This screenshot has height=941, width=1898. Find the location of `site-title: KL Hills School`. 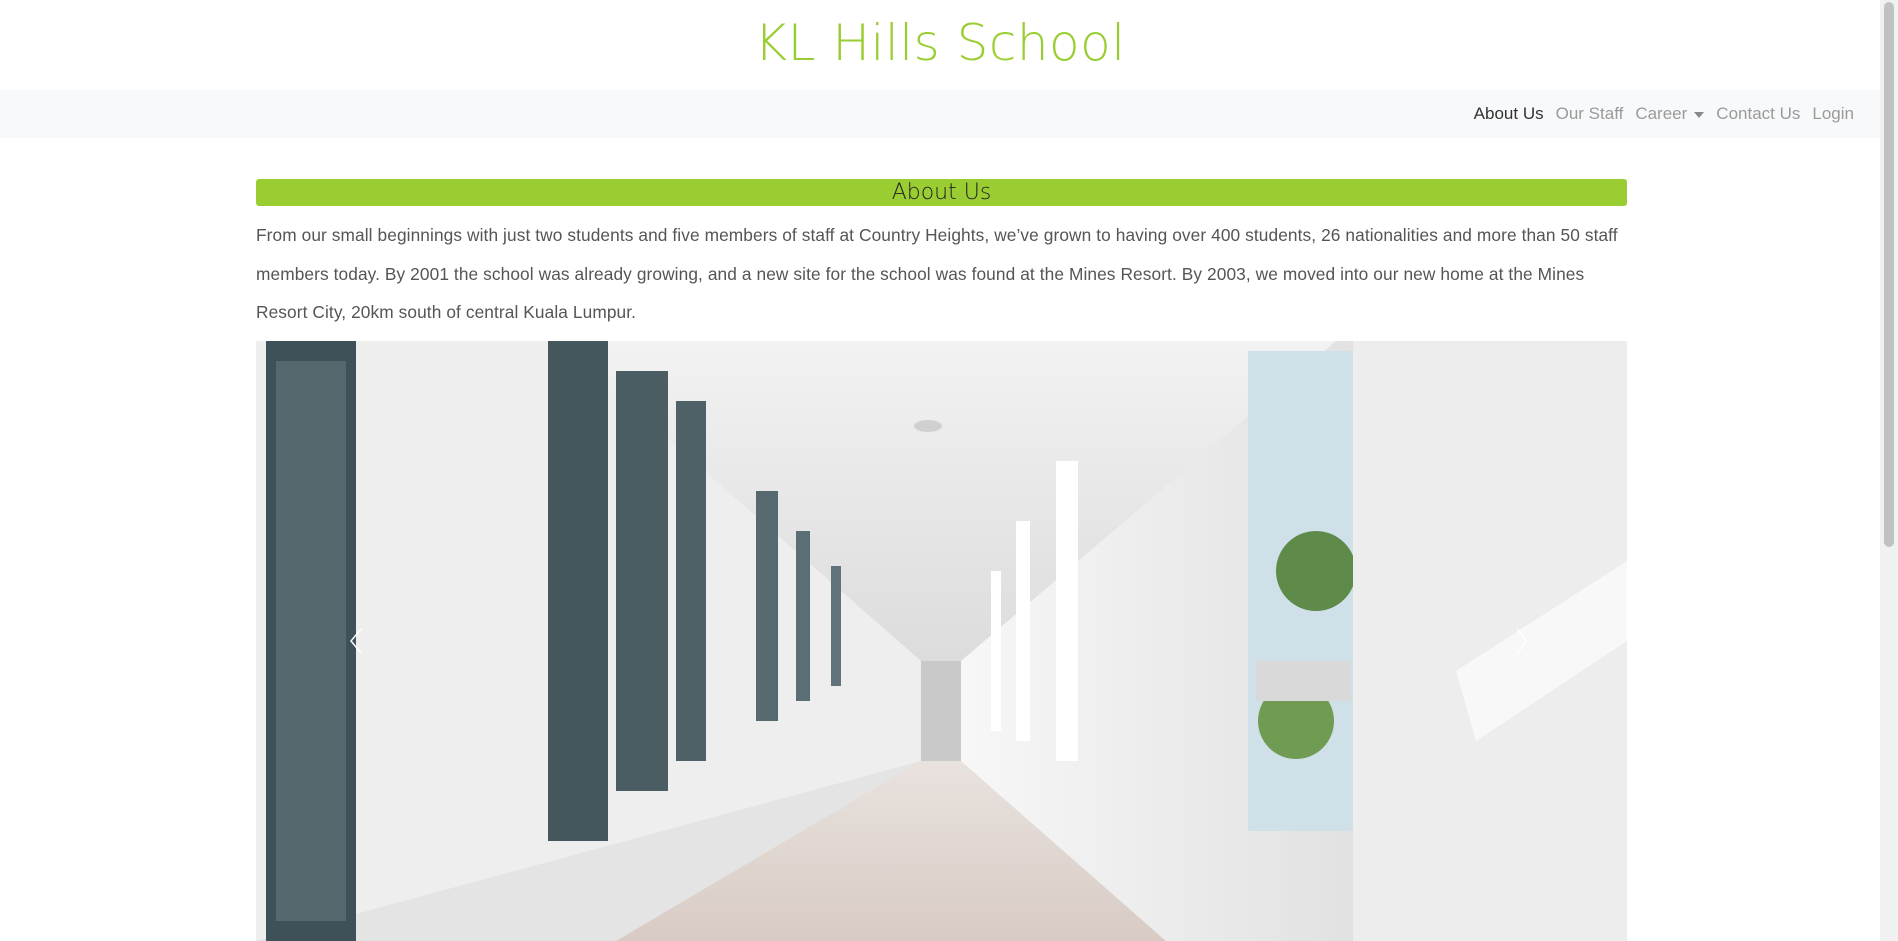

site-title: KL Hills School is located at coordinates (940, 43).